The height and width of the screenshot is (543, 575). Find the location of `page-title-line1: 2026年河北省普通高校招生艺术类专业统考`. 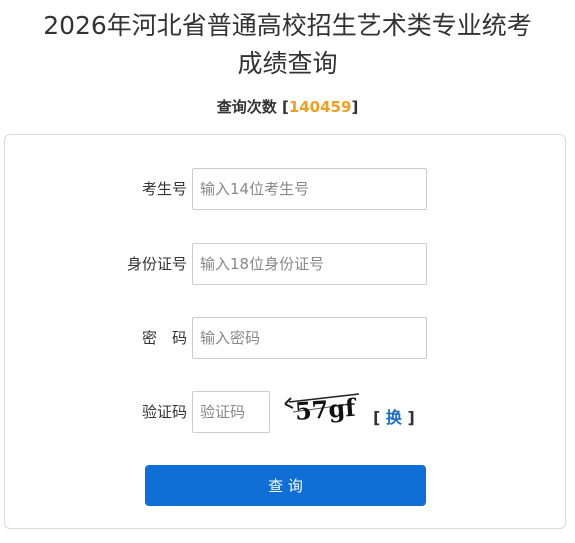

page-title-line1: 2026年河北省普通高校招生艺术类专业统考 is located at coordinates (287, 25).